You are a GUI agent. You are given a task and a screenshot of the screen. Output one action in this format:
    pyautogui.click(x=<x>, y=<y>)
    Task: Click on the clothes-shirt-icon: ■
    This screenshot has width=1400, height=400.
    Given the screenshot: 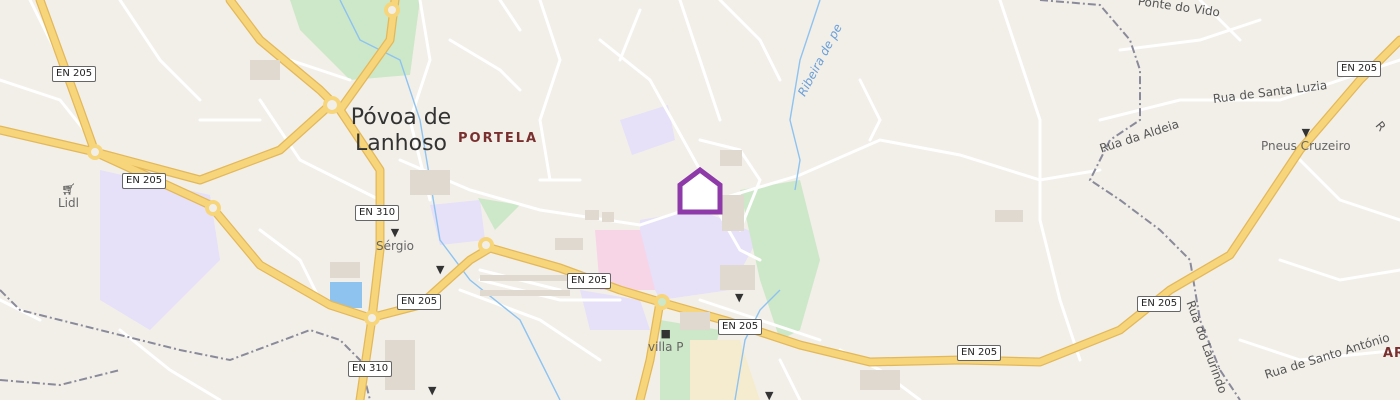 What is the action you would take?
    pyautogui.click(x=665, y=333)
    